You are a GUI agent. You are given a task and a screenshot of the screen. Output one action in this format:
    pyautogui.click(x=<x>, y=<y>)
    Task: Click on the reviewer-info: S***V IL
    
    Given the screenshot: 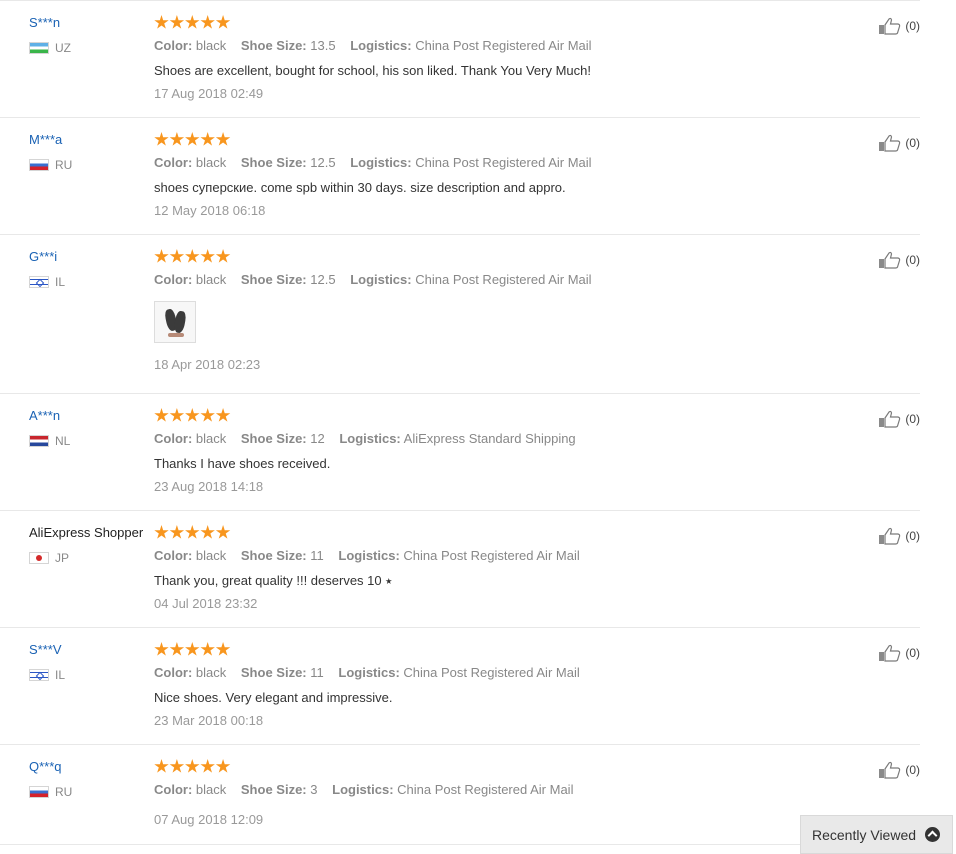 What is the action you would take?
    pyautogui.click(x=91, y=662)
    